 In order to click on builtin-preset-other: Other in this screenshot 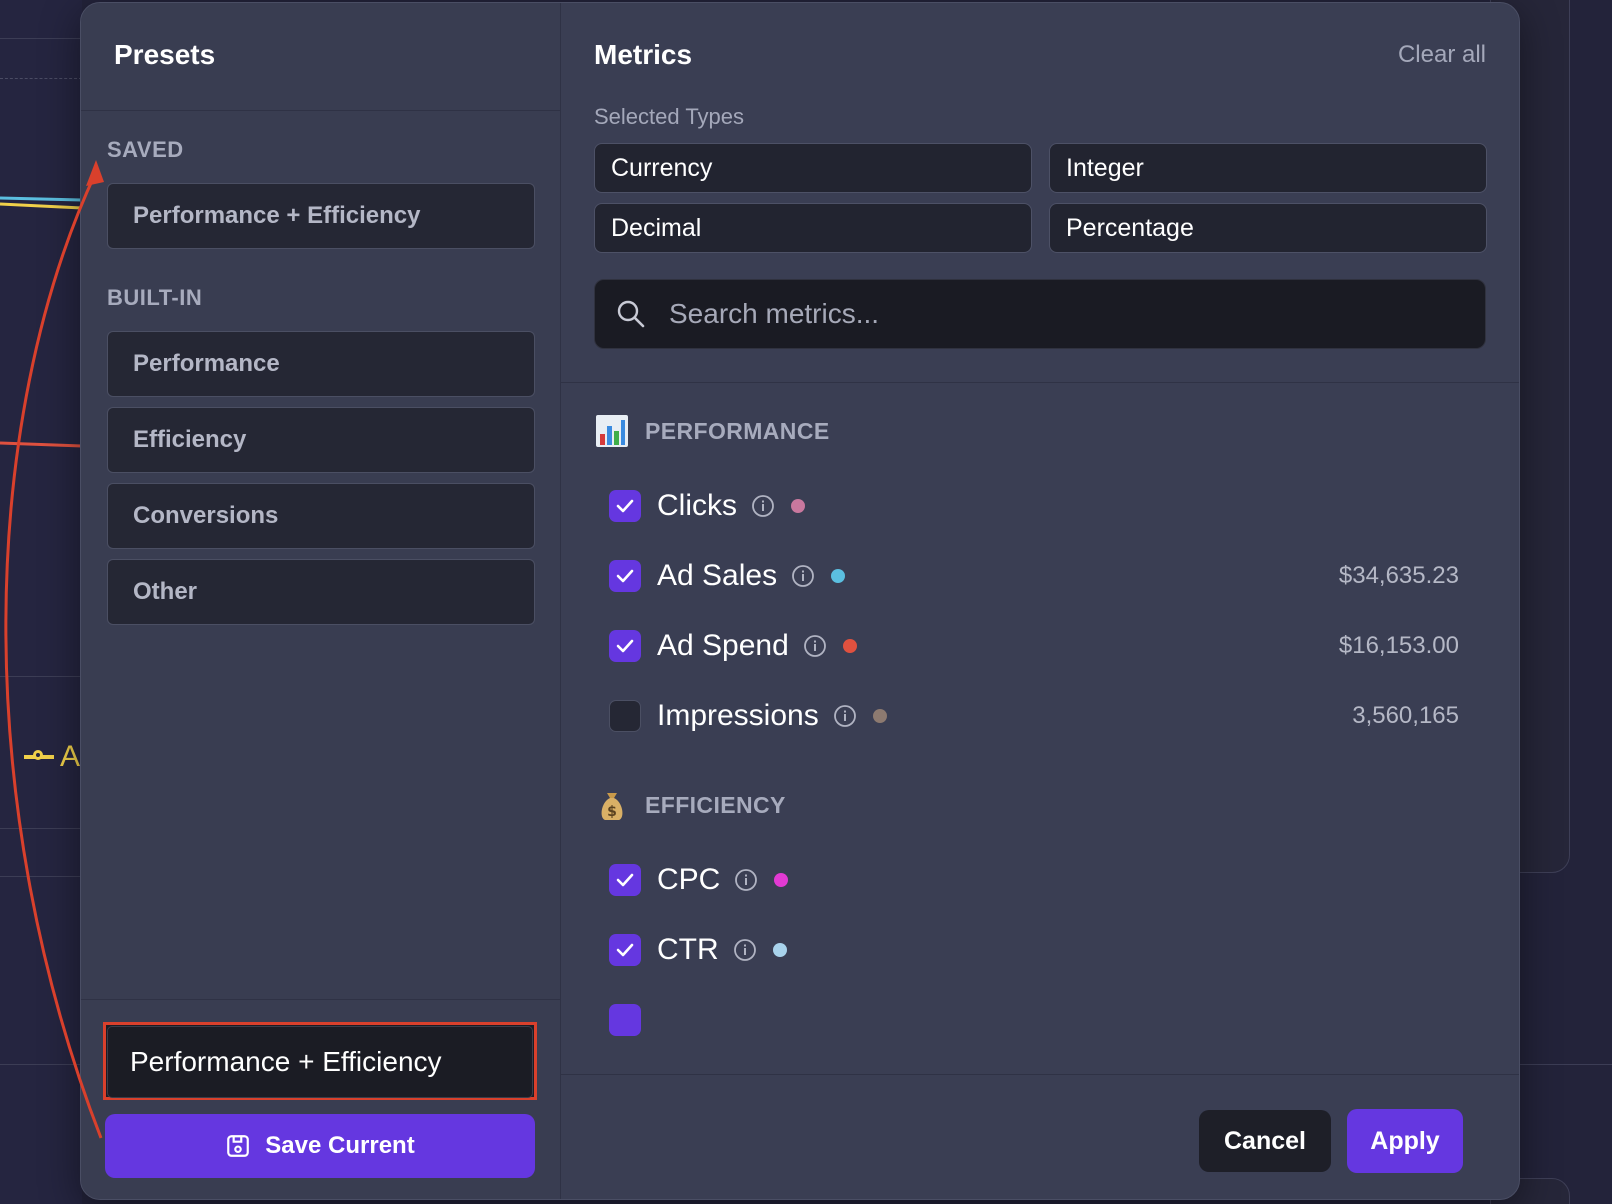, I will do `click(321, 592)`.